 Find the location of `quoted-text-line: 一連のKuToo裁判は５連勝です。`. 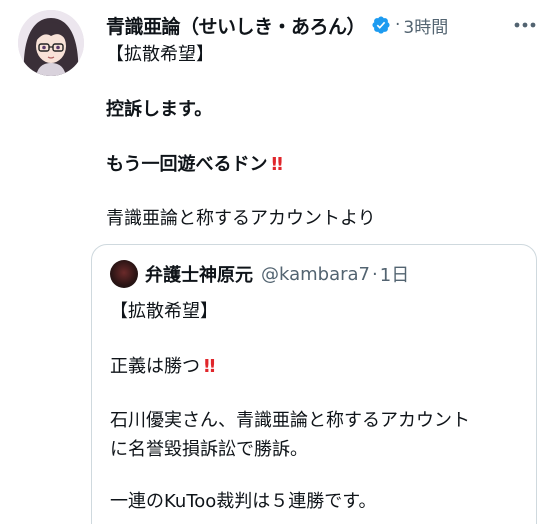

quoted-text-line: 一連のKuToo裁判は５連勝です。 is located at coordinates (243, 501).